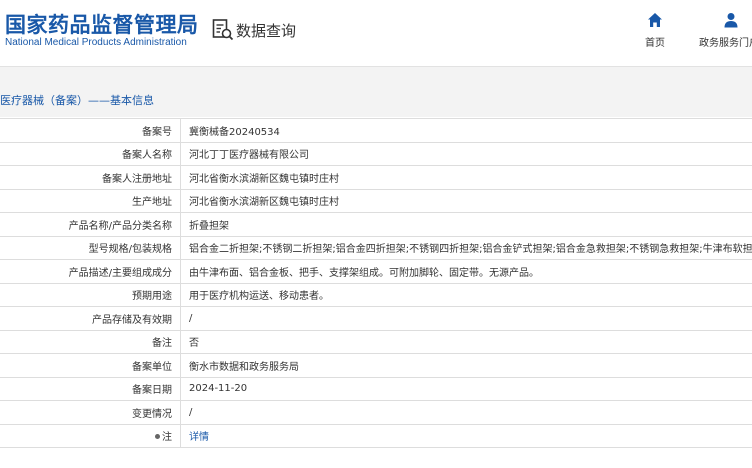  I want to click on nav-home: 首页, so click(655, 30).